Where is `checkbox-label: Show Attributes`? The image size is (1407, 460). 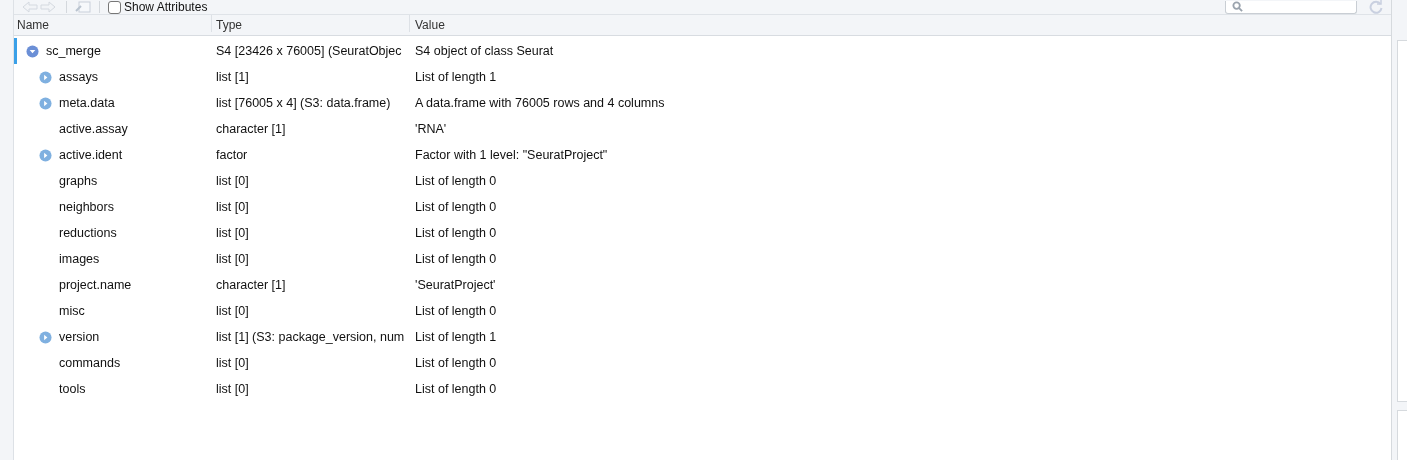
checkbox-label: Show Attributes is located at coordinates (166, 7).